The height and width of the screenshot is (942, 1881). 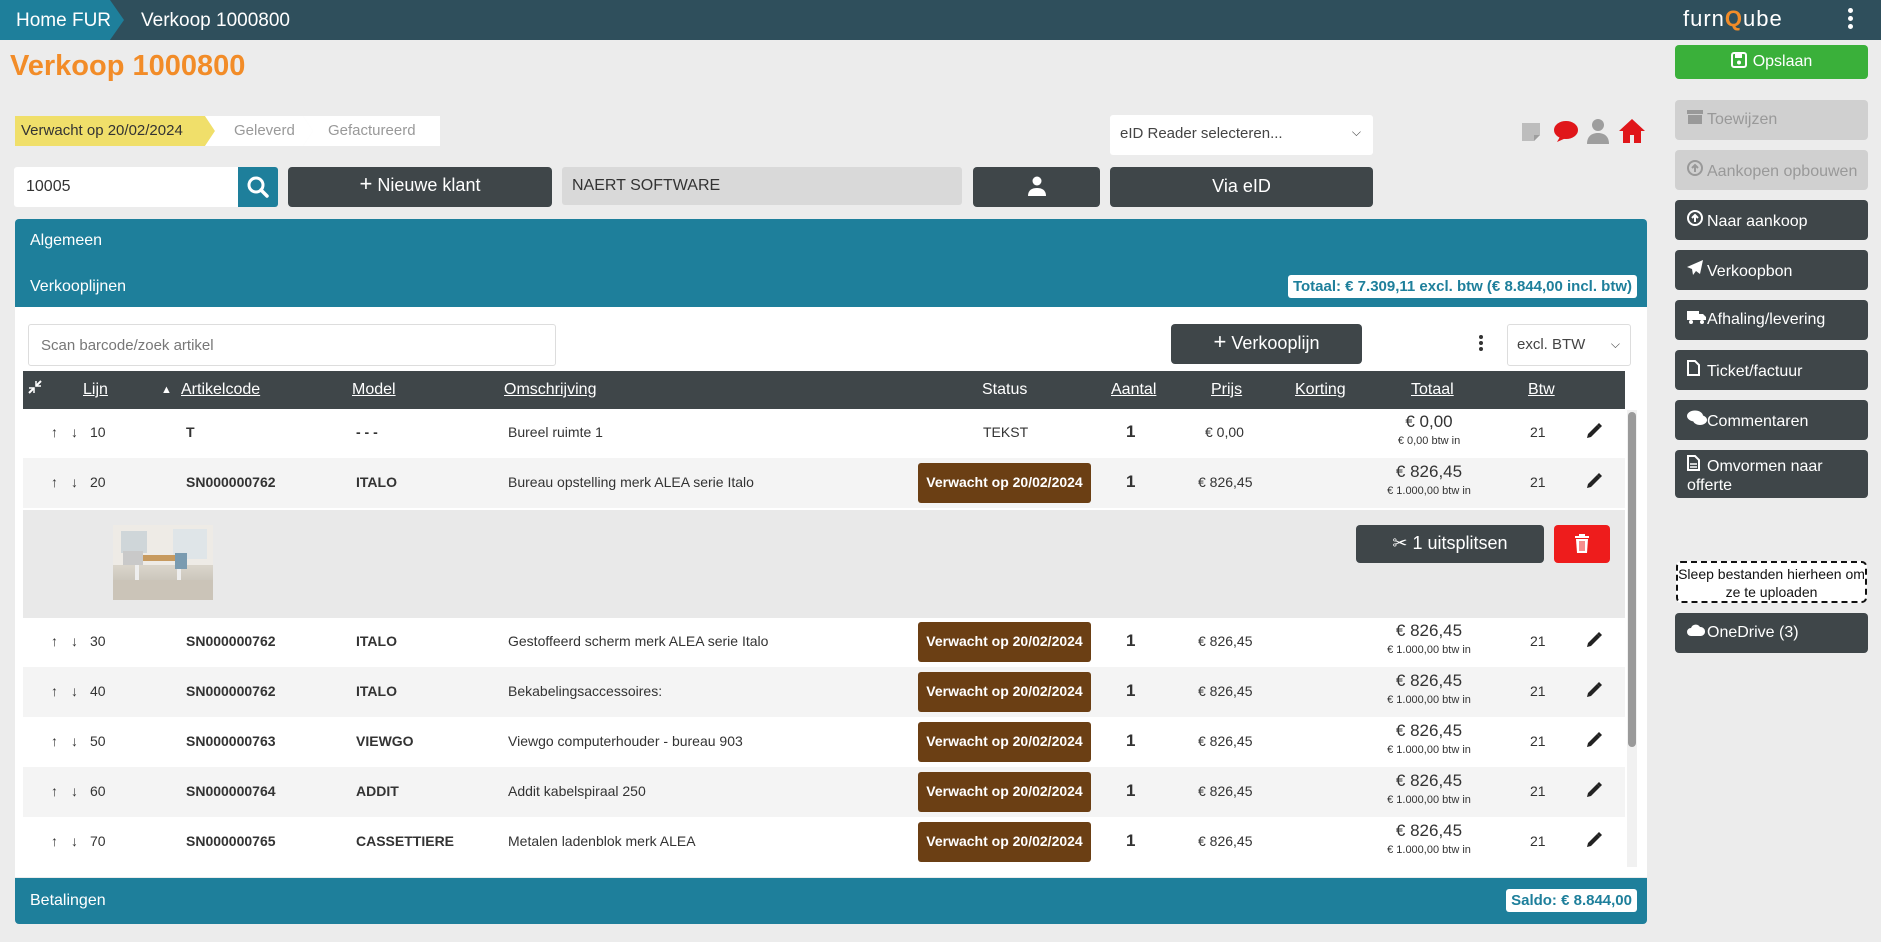 I want to click on commentaren-button: Commentaren, so click(x=1771, y=420).